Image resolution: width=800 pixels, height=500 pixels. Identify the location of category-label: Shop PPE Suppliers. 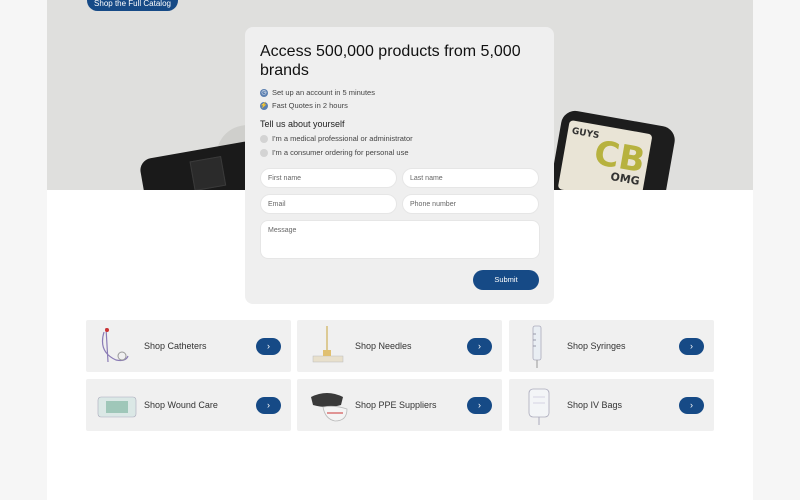
(396, 405).